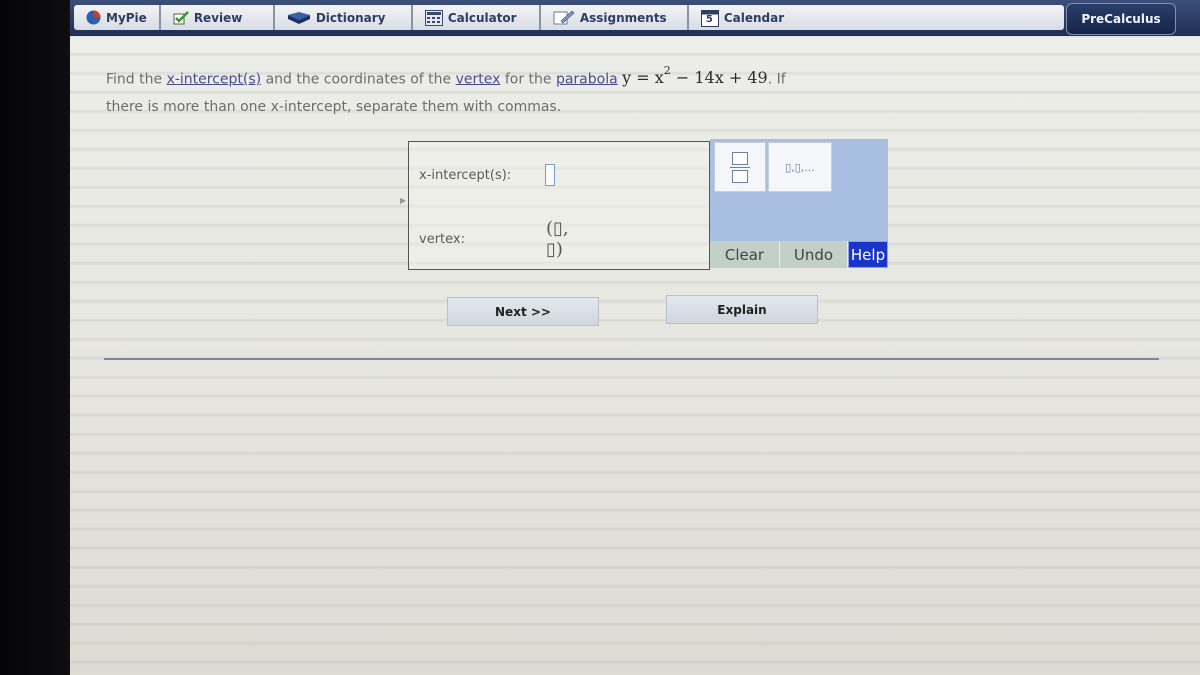 The image size is (1200, 675). Describe the element at coordinates (528, 79) in the screenshot. I see `question-part3: for the` at that location.